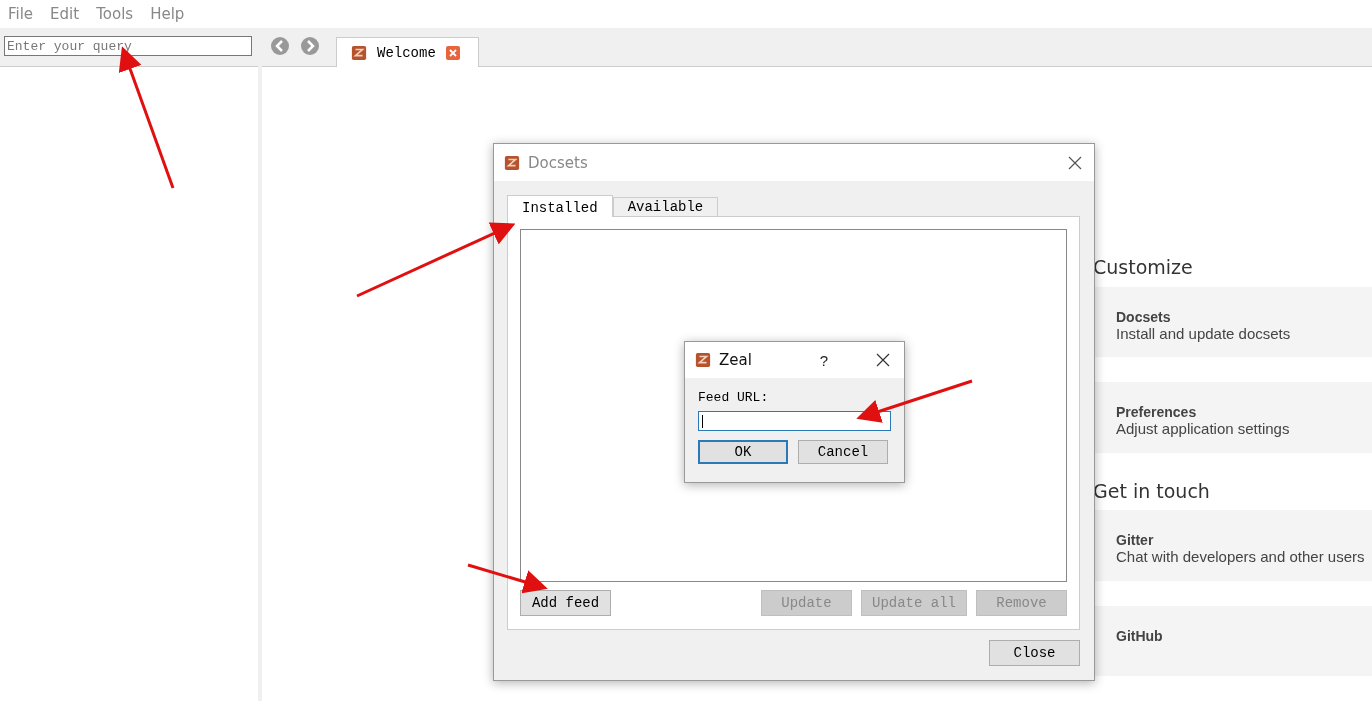  Describe the element at coordinates (407, 52) in the screenshot. I see `tab: Welcome` at that location.